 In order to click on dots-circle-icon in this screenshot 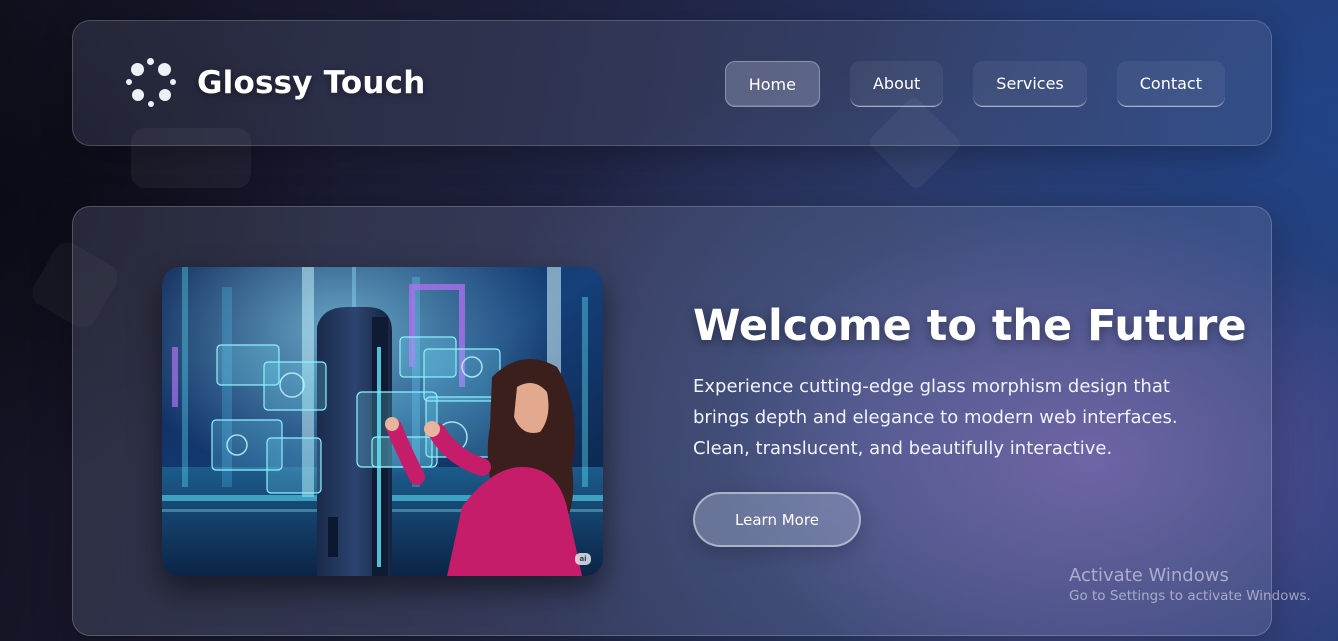, I will do `click(151, 83)`.